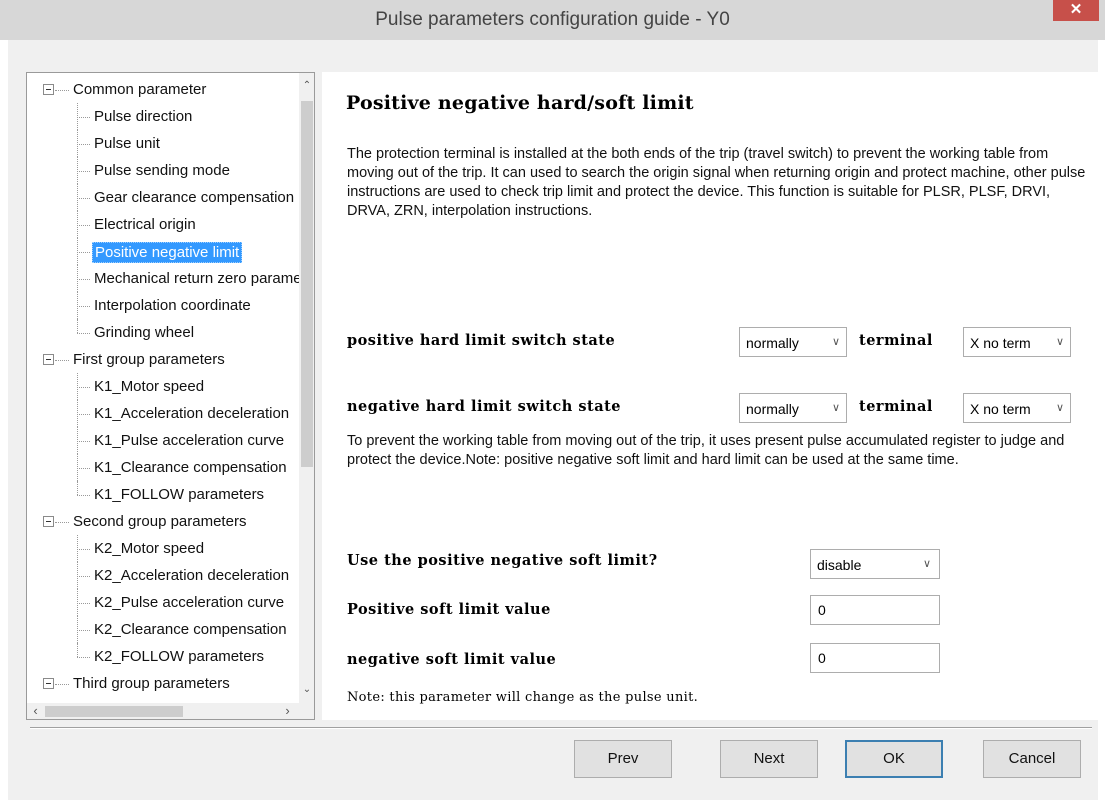 The image size is (1105, 805). I want to click on tree-item-label: Interpolation coordinate, so click(172, 305).